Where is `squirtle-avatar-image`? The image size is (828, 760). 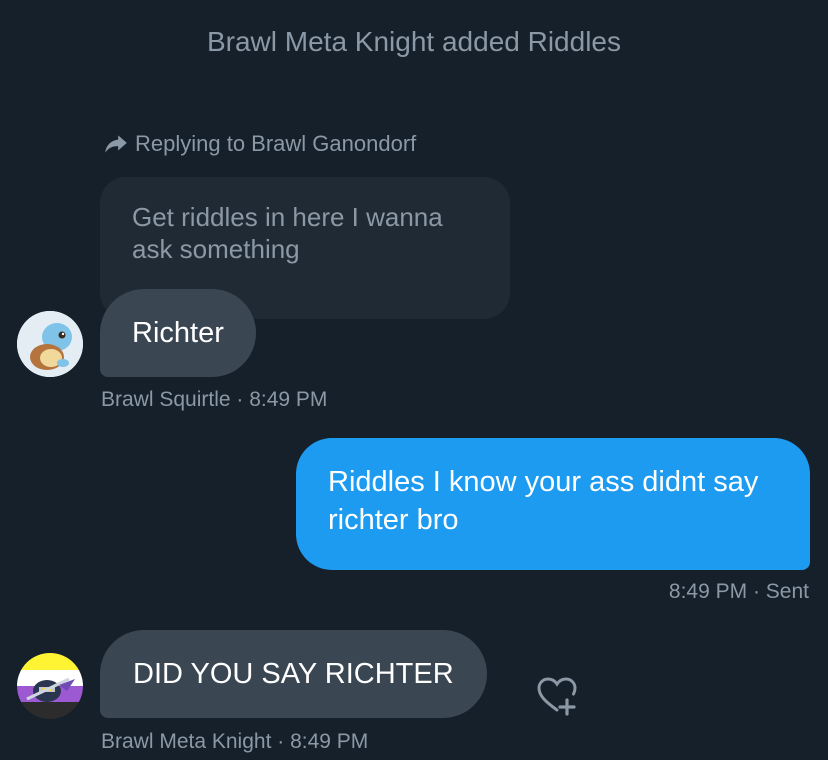 squirtle-avatar-image is located at coordinates (50, 344).